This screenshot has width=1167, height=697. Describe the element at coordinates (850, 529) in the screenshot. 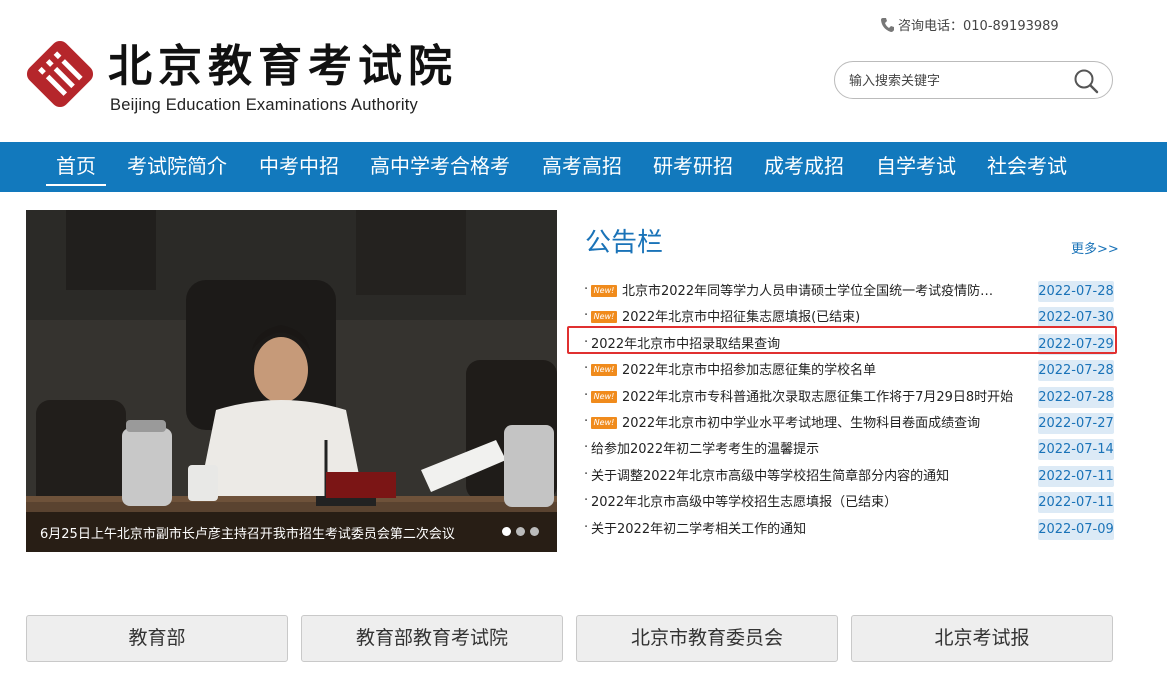

I see `list-item: · 关于2022年初二学考相关工作的通知 2022-07-09` at that location.